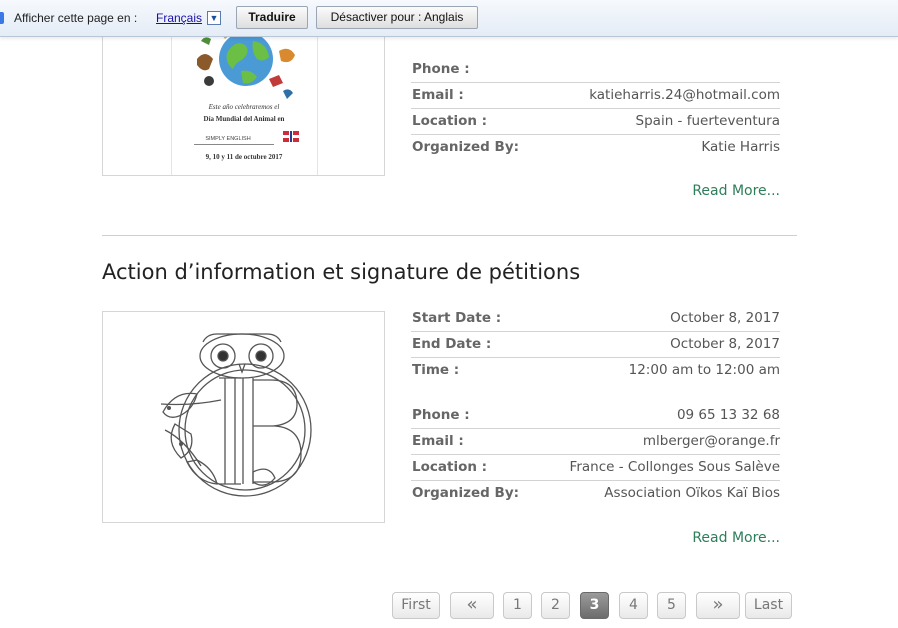 Image resolution: width=898 pixels, height=628 pixels. Describe the element at coordinates (595, 416) in the screenshot. I see `detail-row-phone: Phone : 09 65 13 32 68` at that location.